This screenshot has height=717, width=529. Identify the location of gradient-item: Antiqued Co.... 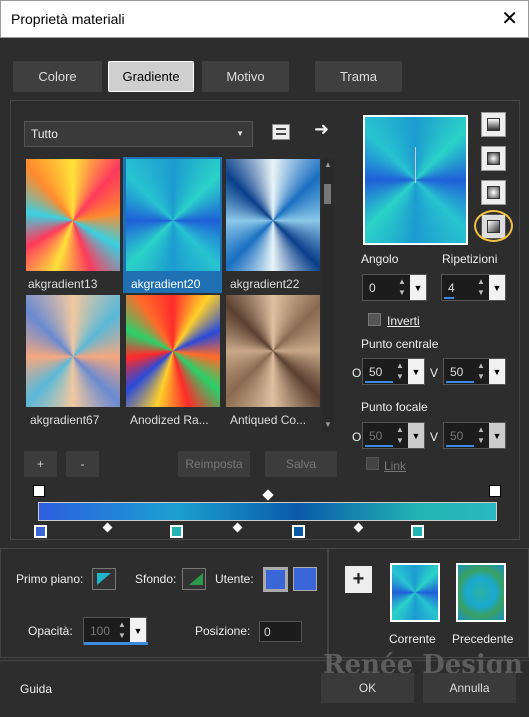
(273, 363).